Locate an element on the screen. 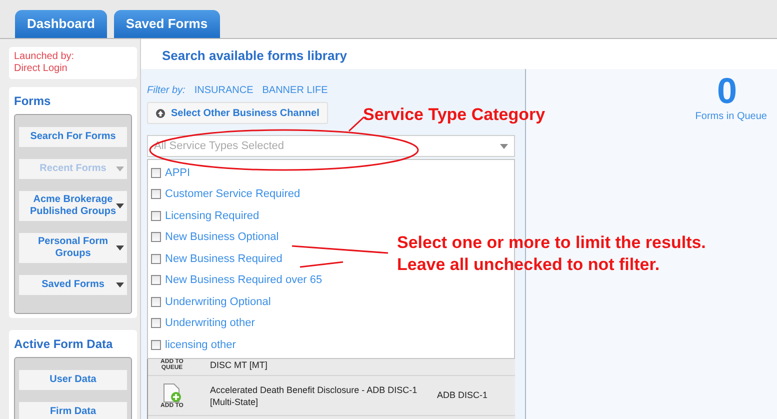  option-label: Underwriting Optional is located at coordinates (218, 302).